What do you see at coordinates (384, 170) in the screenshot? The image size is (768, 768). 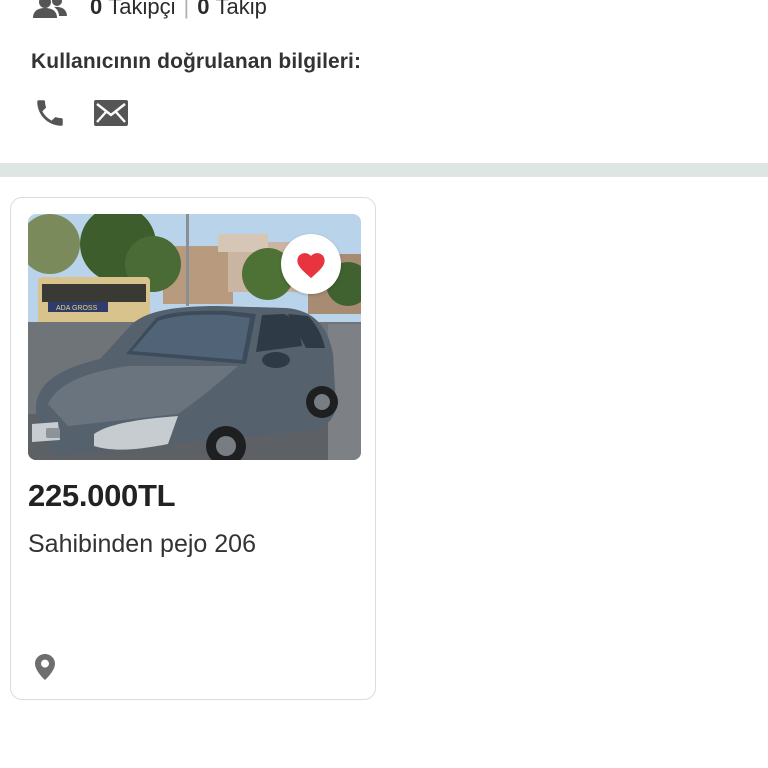 I see `section-divider` at bounding box center [384, 170].